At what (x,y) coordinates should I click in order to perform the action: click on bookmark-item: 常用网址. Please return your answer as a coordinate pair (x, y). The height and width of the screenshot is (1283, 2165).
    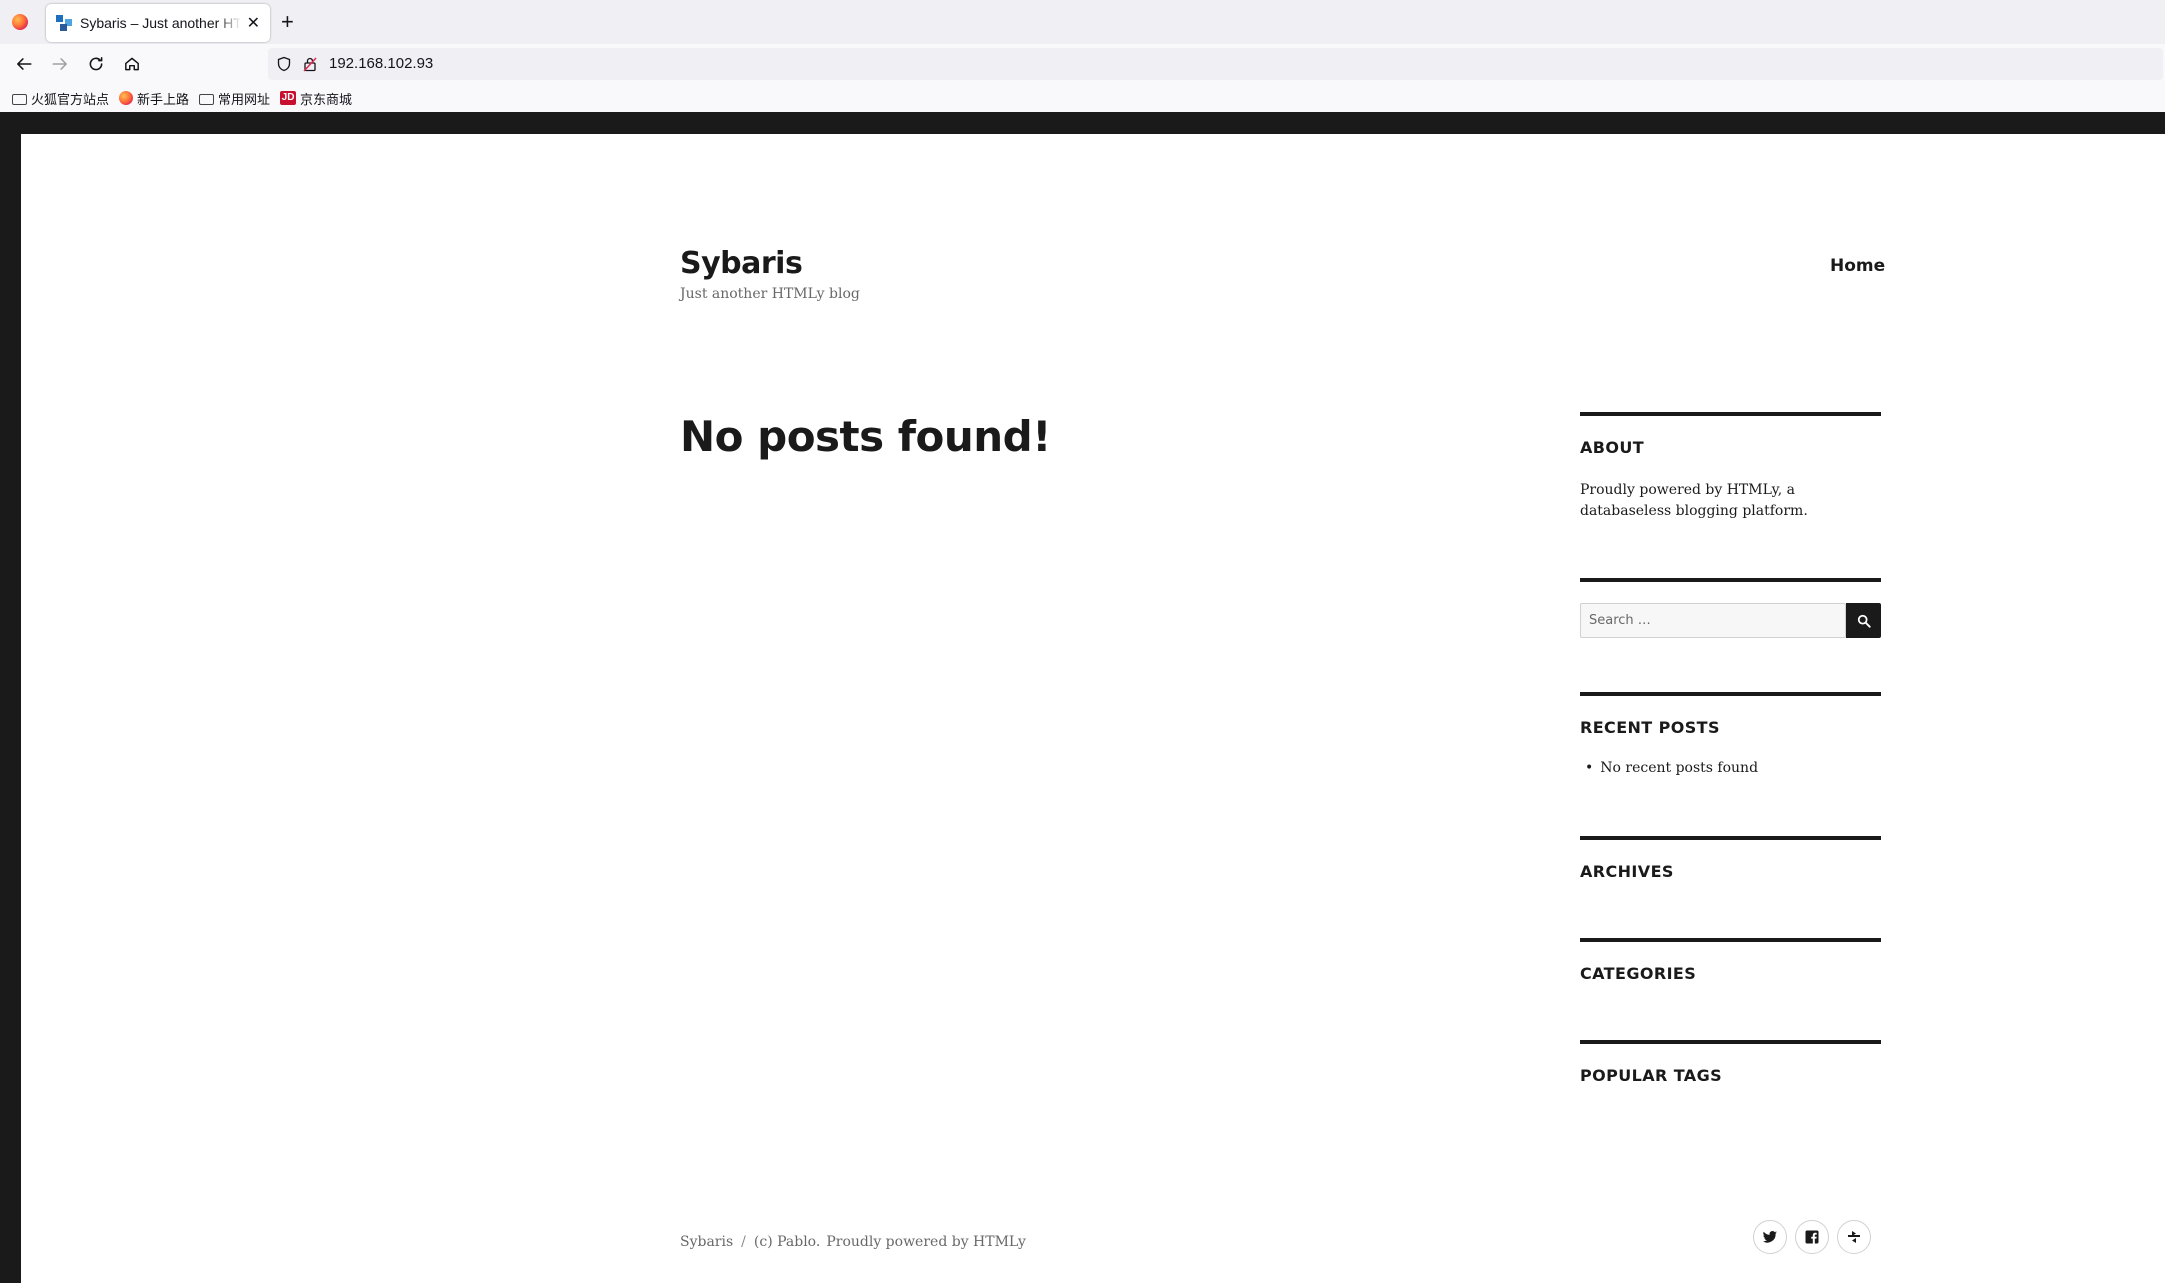
    Looking at the image, I should click on (234, 98).